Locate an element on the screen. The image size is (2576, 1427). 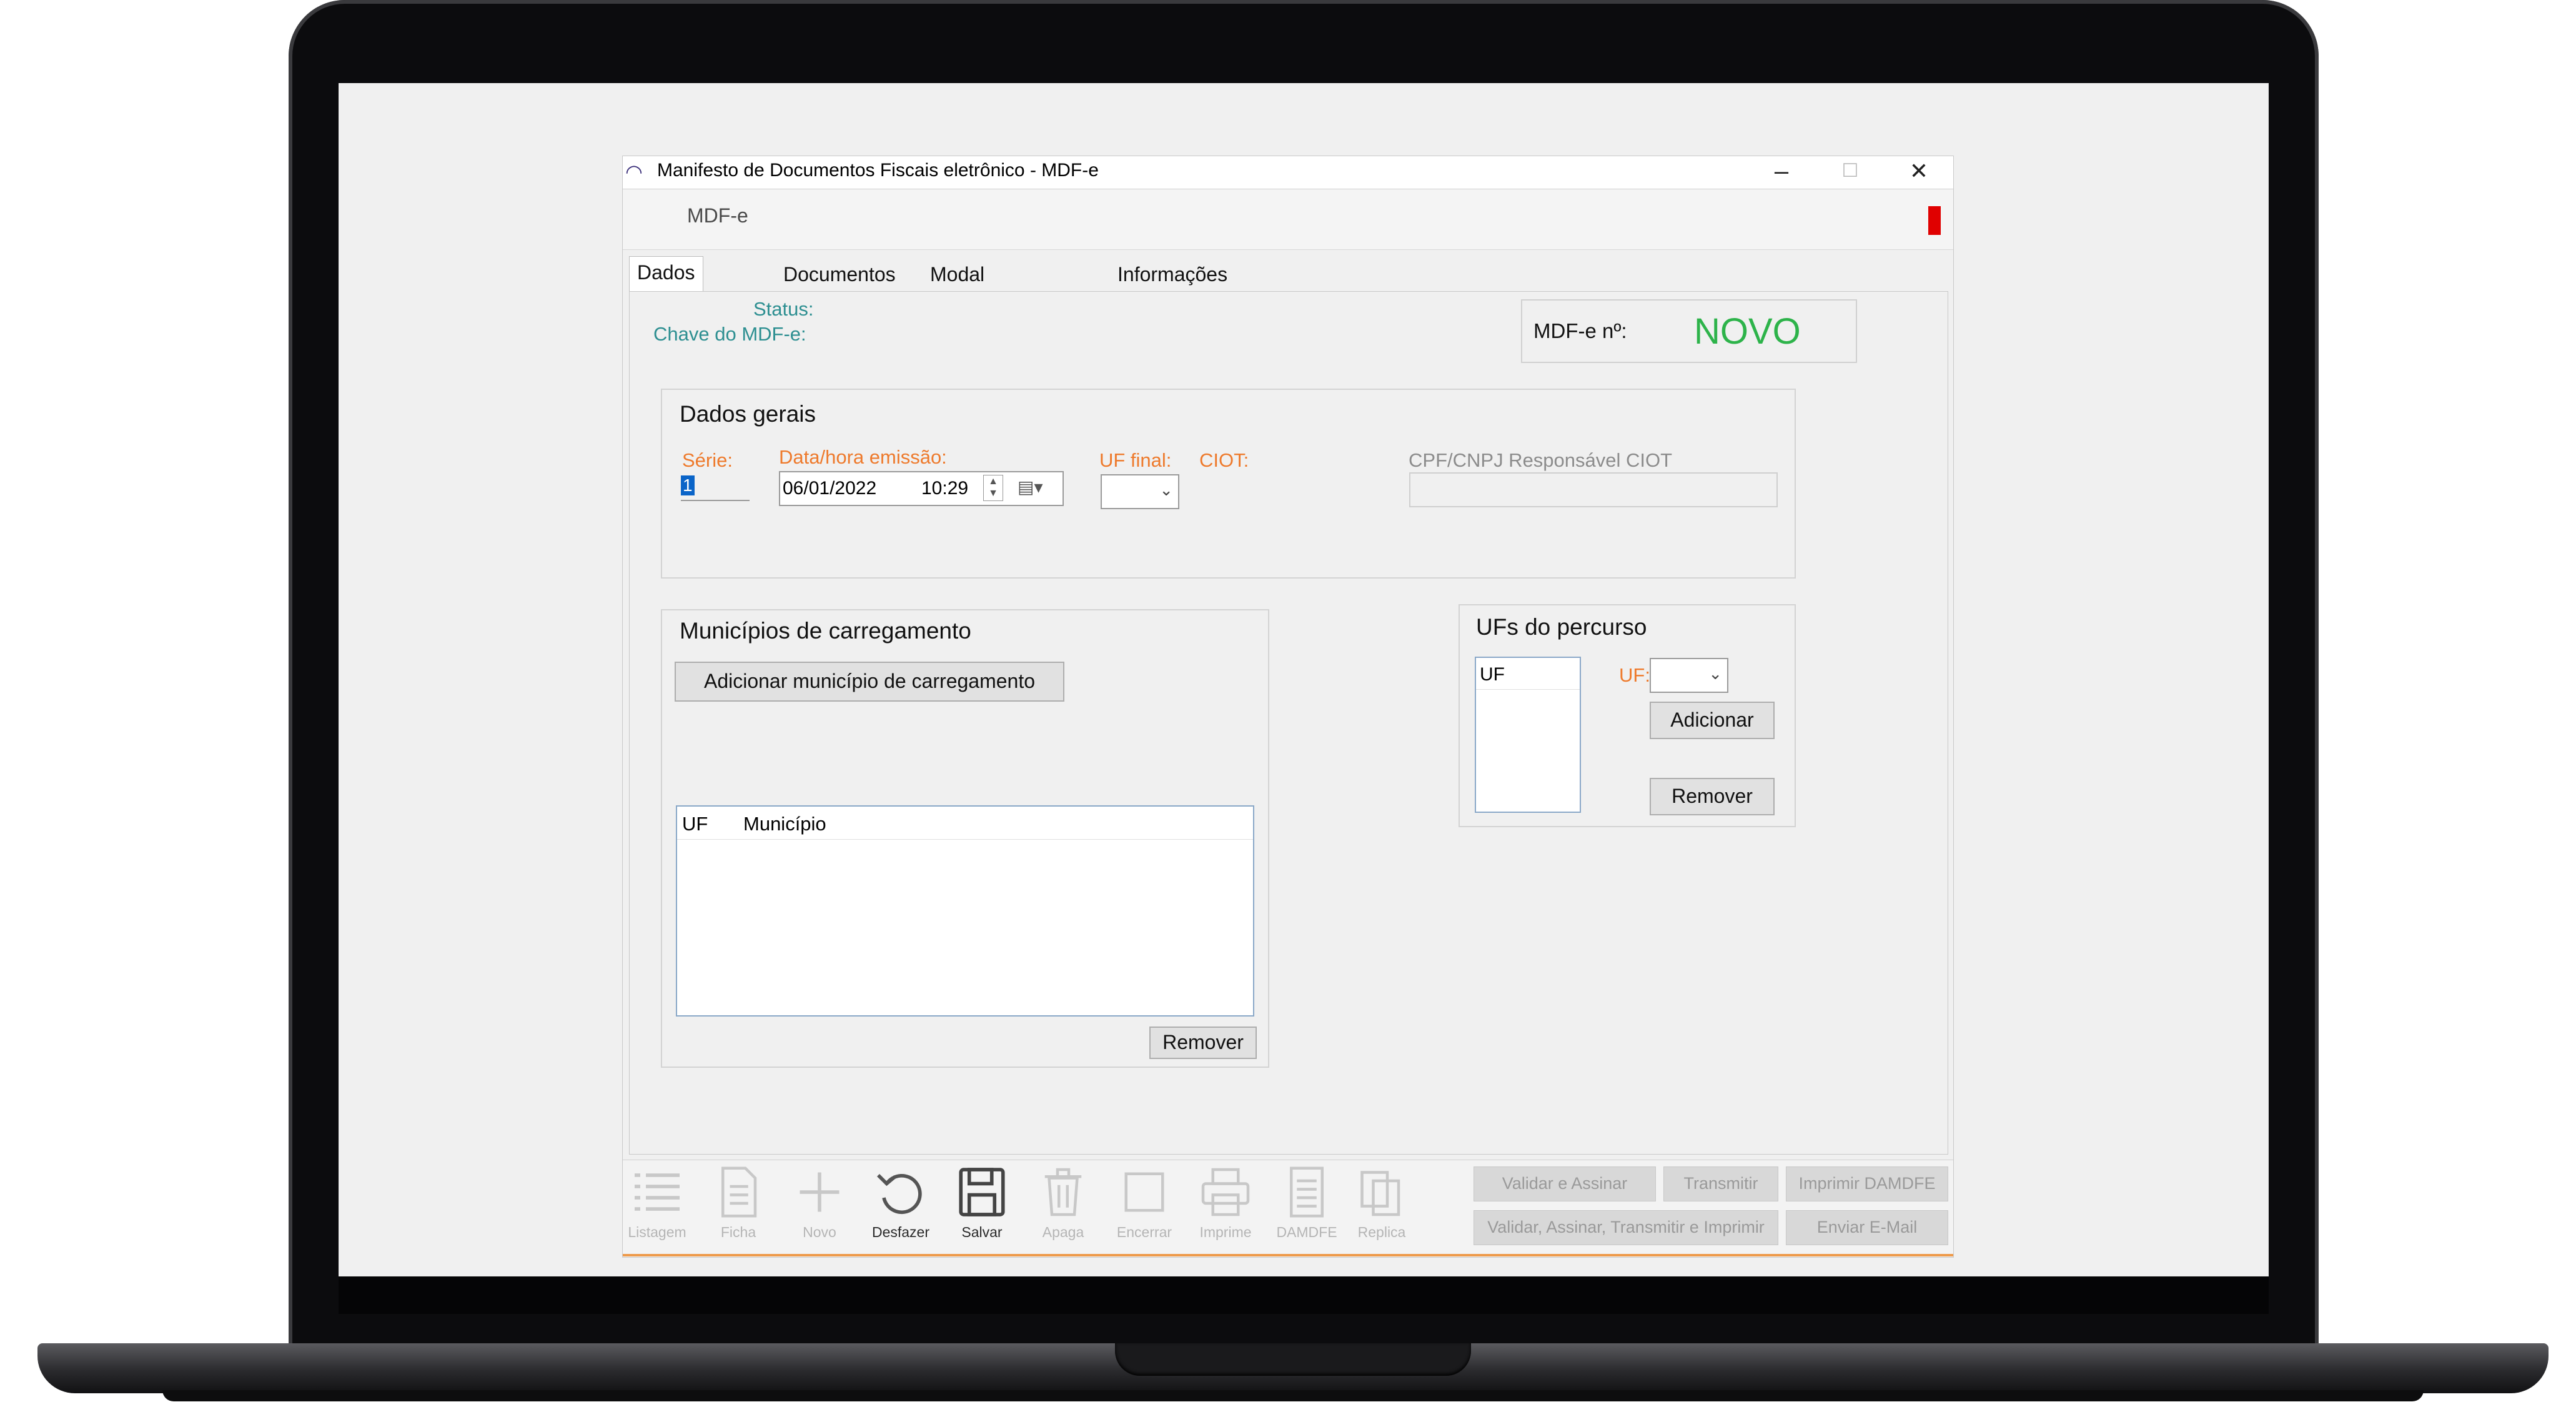
toolbar-label: Encerrar is located at coordinates (1144, 1232).